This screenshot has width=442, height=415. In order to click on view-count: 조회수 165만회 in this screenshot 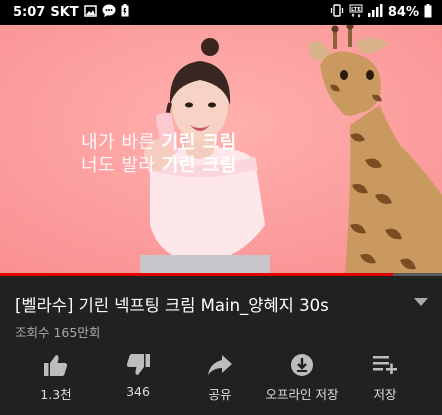, I will do `click(58, 332)`.